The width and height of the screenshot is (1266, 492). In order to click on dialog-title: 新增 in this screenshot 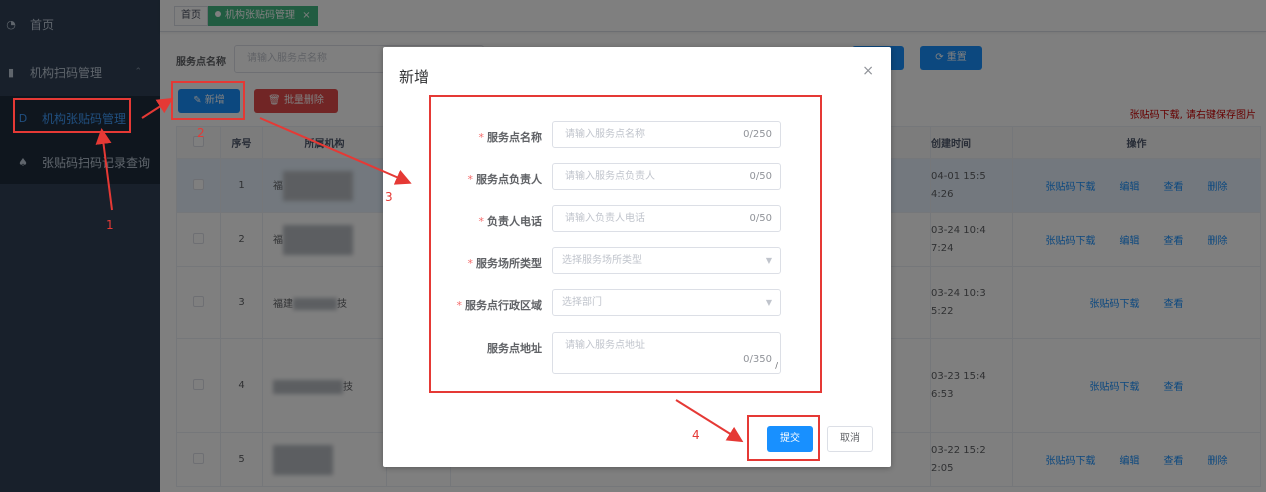, I will do `click(414, 77)`.